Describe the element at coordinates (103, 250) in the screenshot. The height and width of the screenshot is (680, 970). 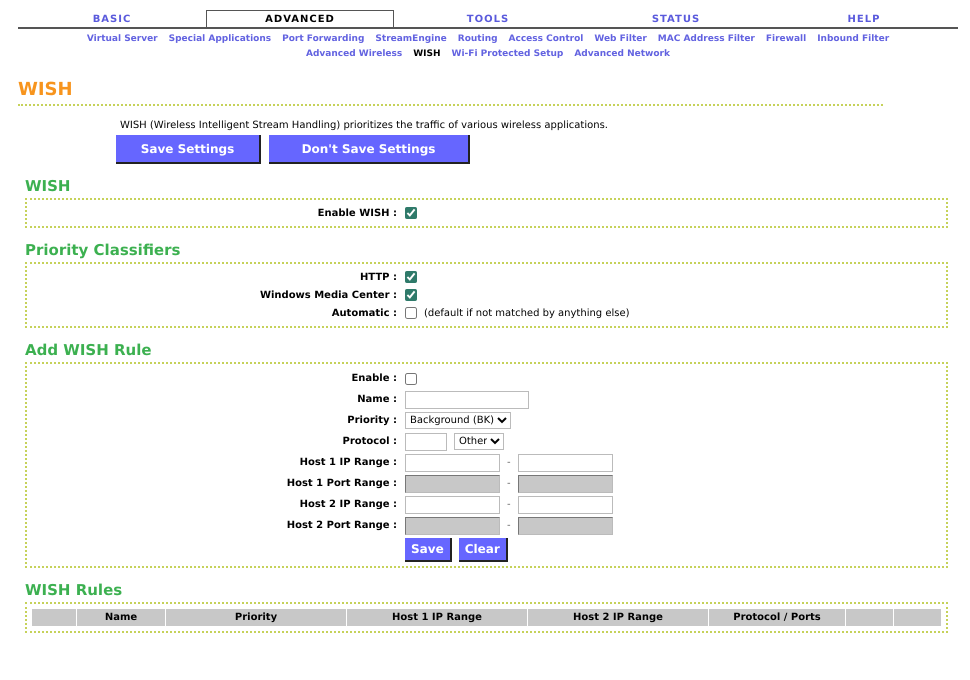
I see `section-heading: Priority Classifiers` at that location.